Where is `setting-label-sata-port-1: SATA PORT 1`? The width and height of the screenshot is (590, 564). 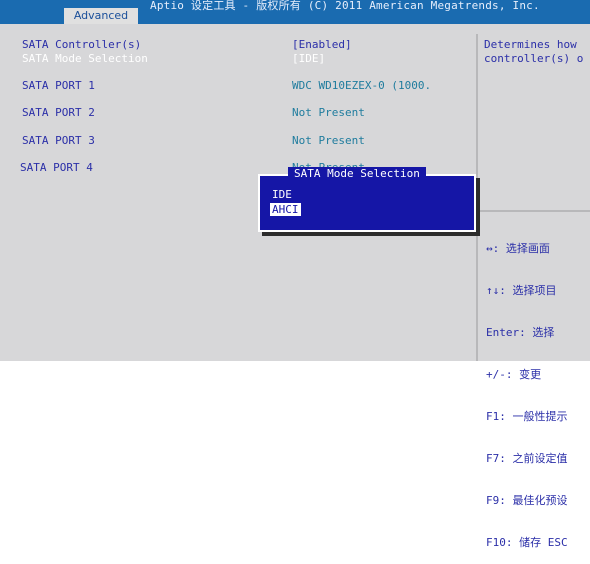 setting-label-sata-port-1: SATA PORT 1 is located at coordinates (58, 85).